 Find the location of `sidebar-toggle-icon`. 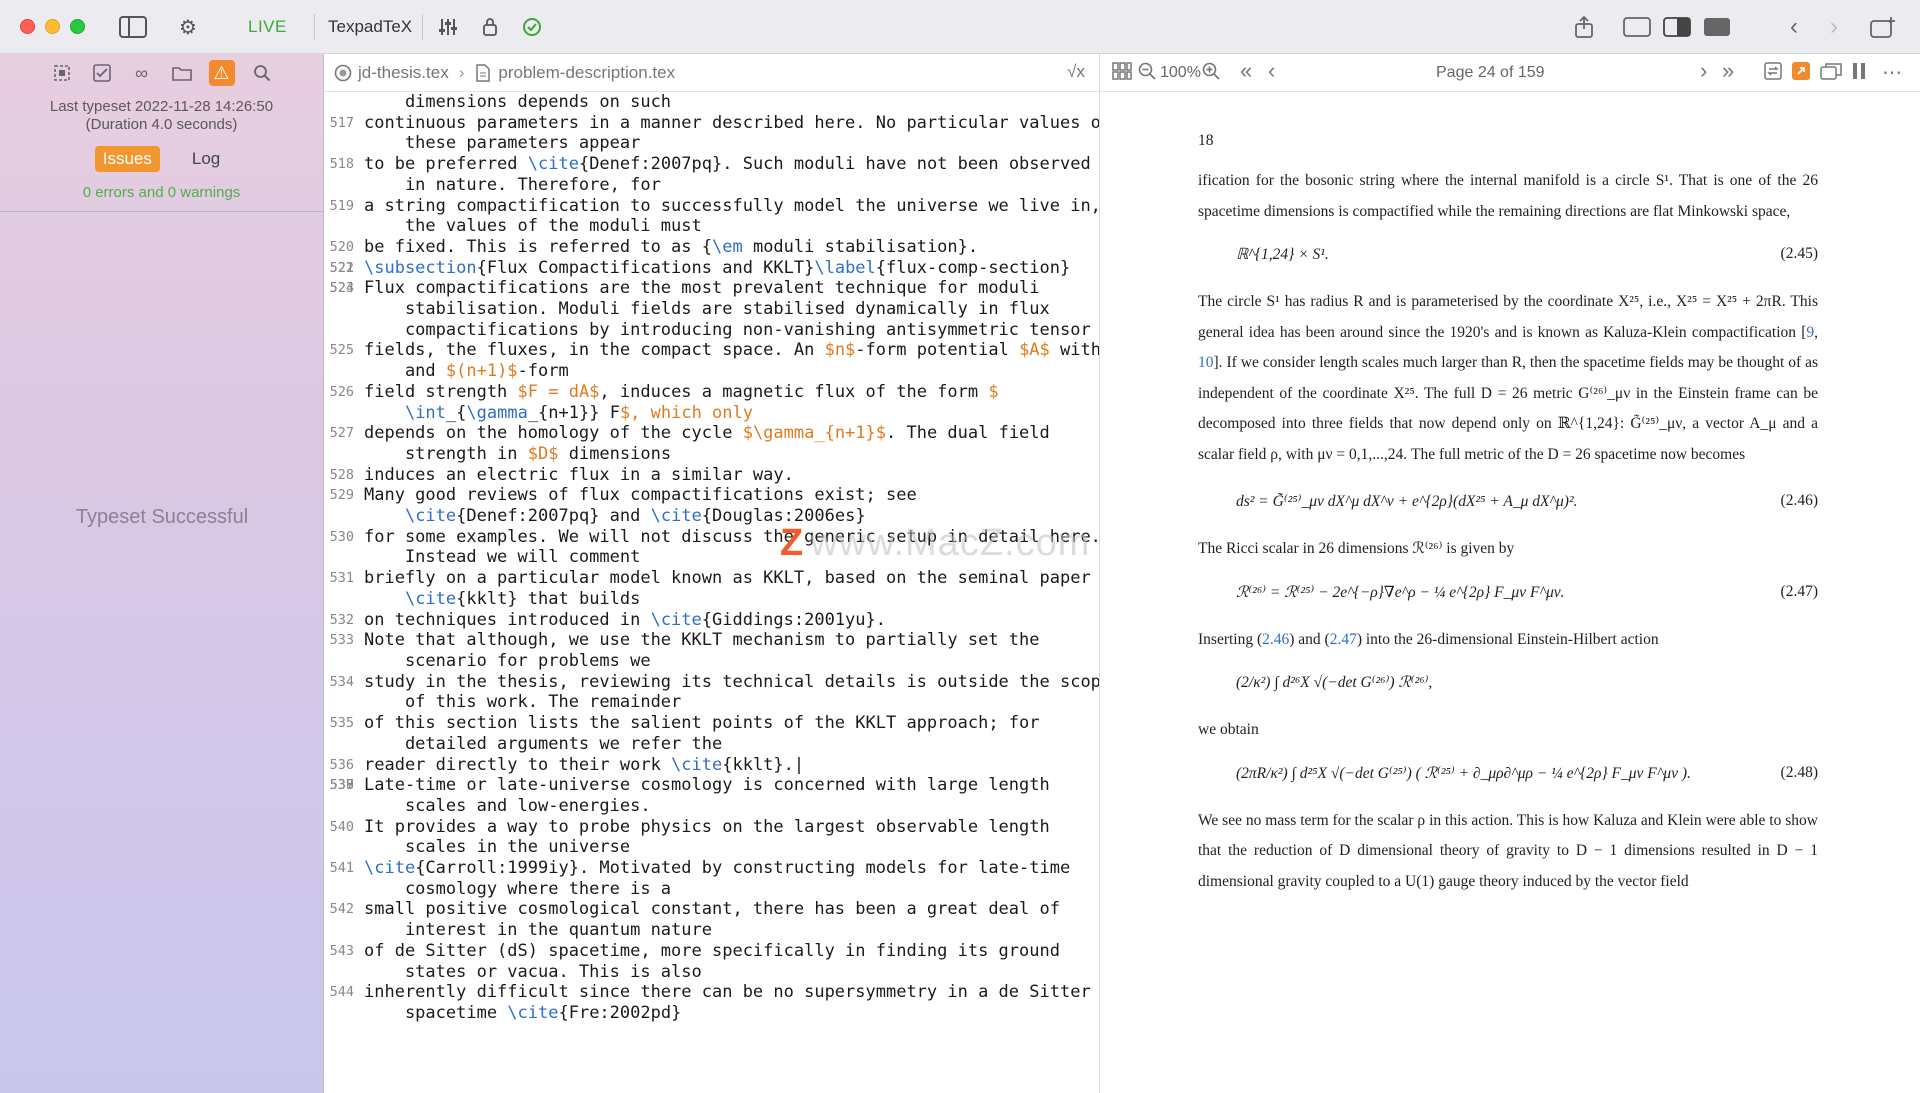

sidebar-toggle-icon is located at coordinates (133, 27).